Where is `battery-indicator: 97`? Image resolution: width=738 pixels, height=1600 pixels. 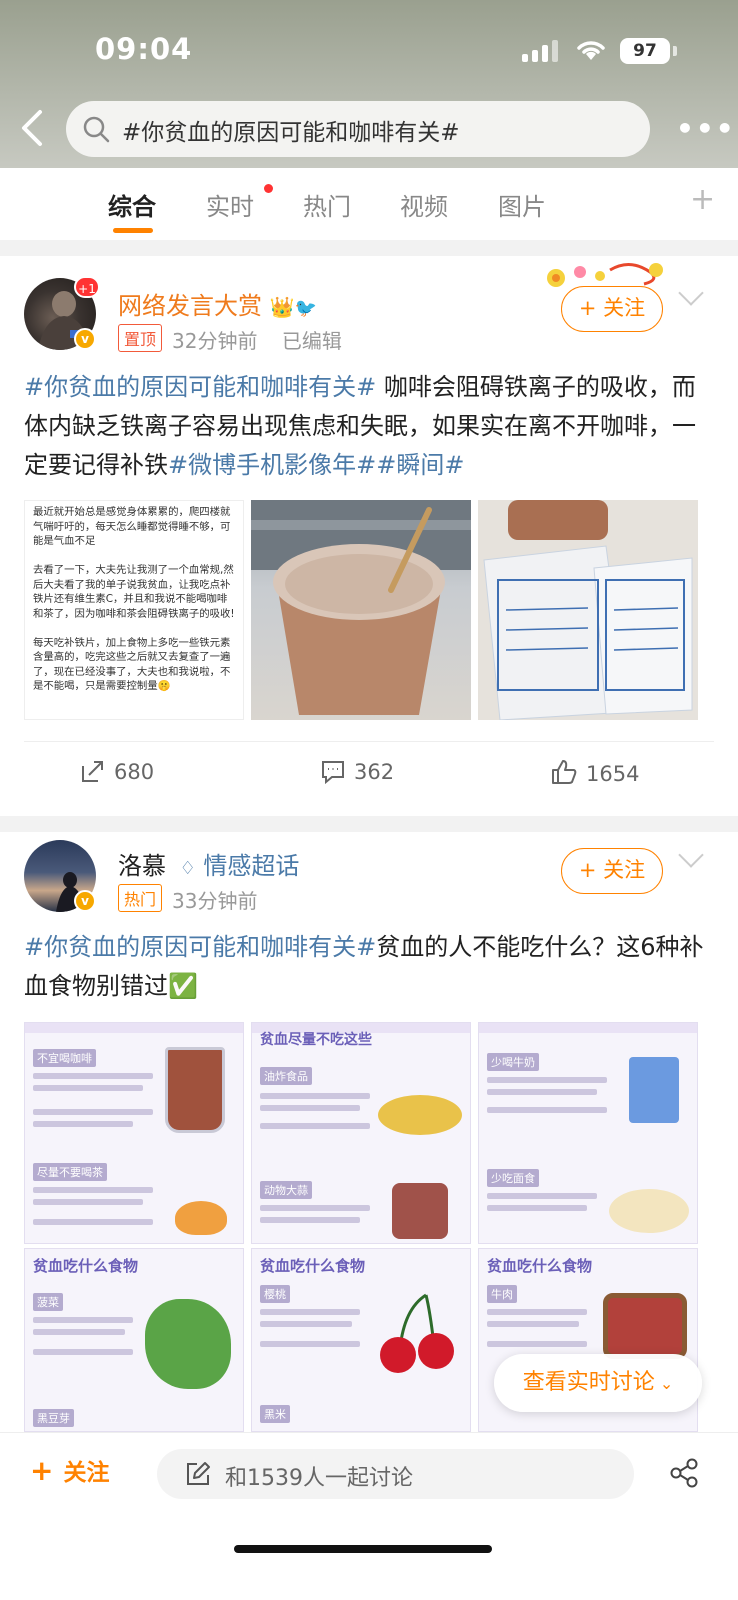 battery-indicator: 97 is located at coordinates (645, 51).